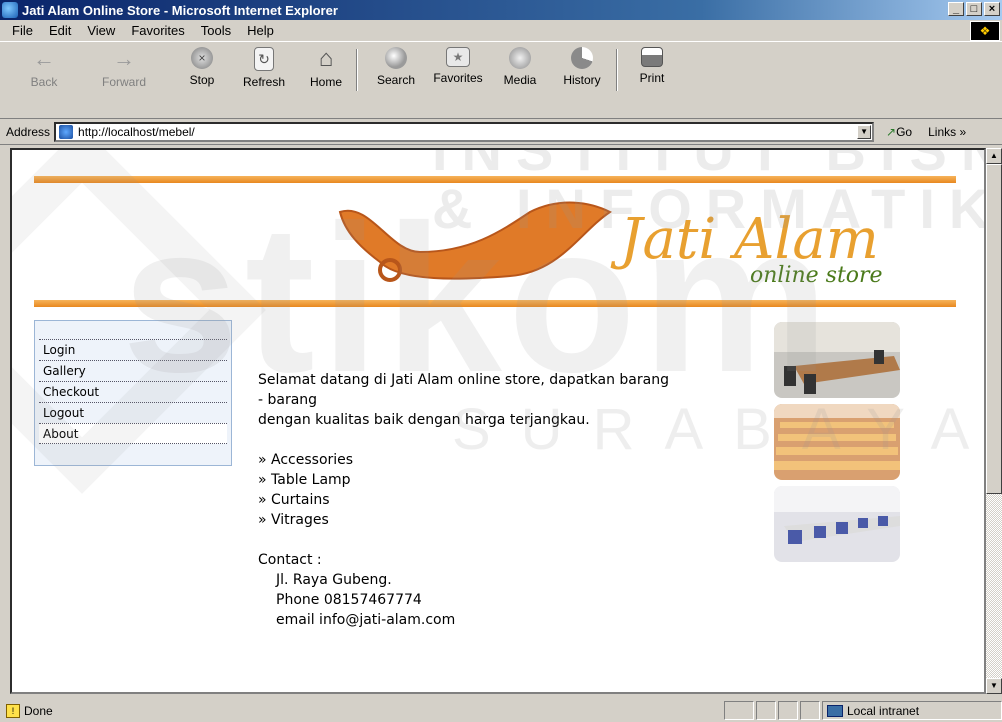 The image size is (1002, 722). What do you see at coordinates (495, 179) in the screenshot?
I see `header-top-line` at bounding box center [495, 179].